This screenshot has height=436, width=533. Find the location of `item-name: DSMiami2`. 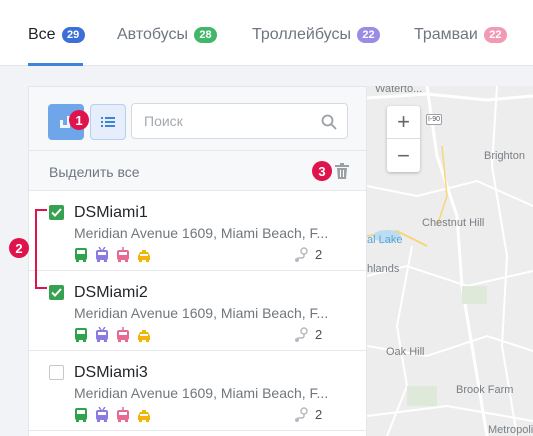

item-name: DSMiami2 is located at coordinates (111, 292).